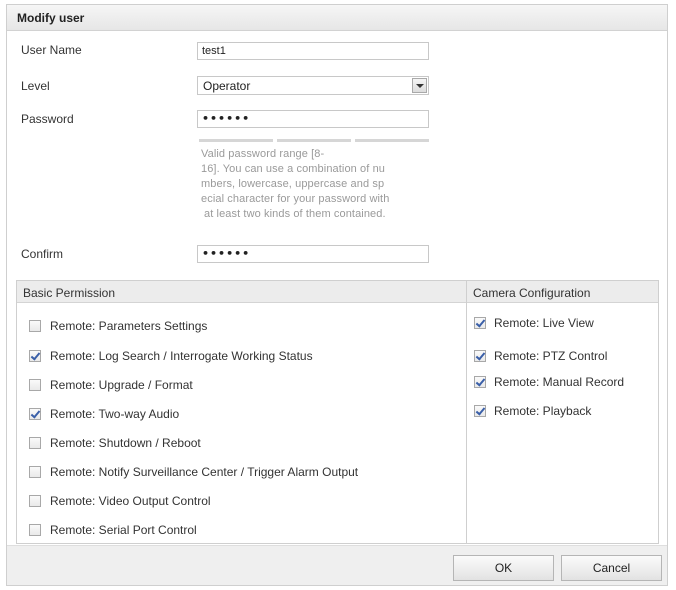 This screenshot has height=590, width=676. Describe the element at coordinates (559, 382) in the screenshot. I see `permission-label: Remote: Manual Record` at that location.